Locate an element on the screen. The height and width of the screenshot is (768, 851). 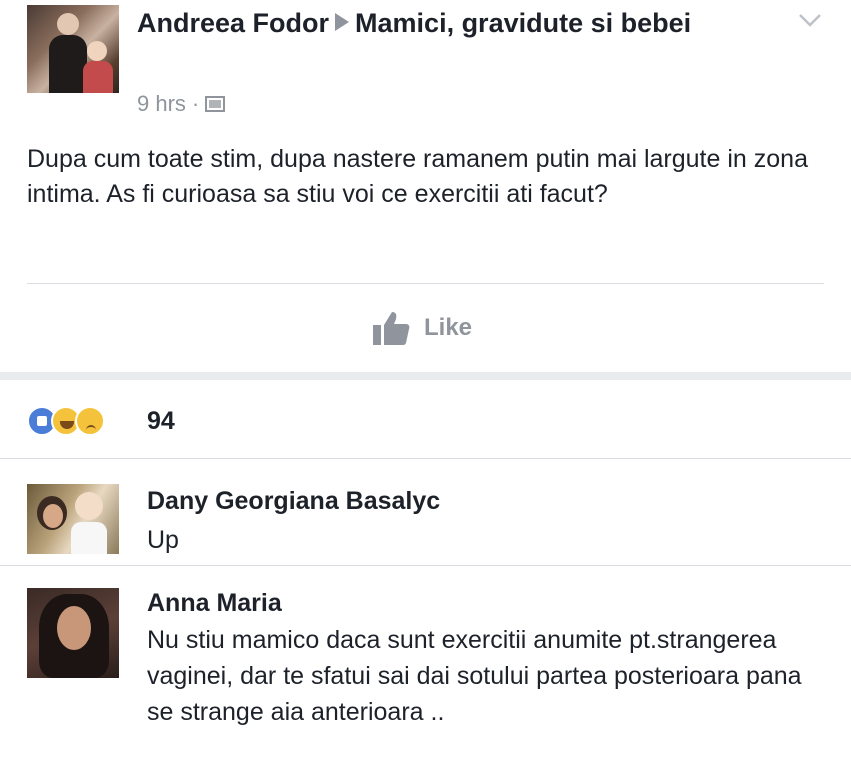
like-button: Like is located at coordinates (422, 328).